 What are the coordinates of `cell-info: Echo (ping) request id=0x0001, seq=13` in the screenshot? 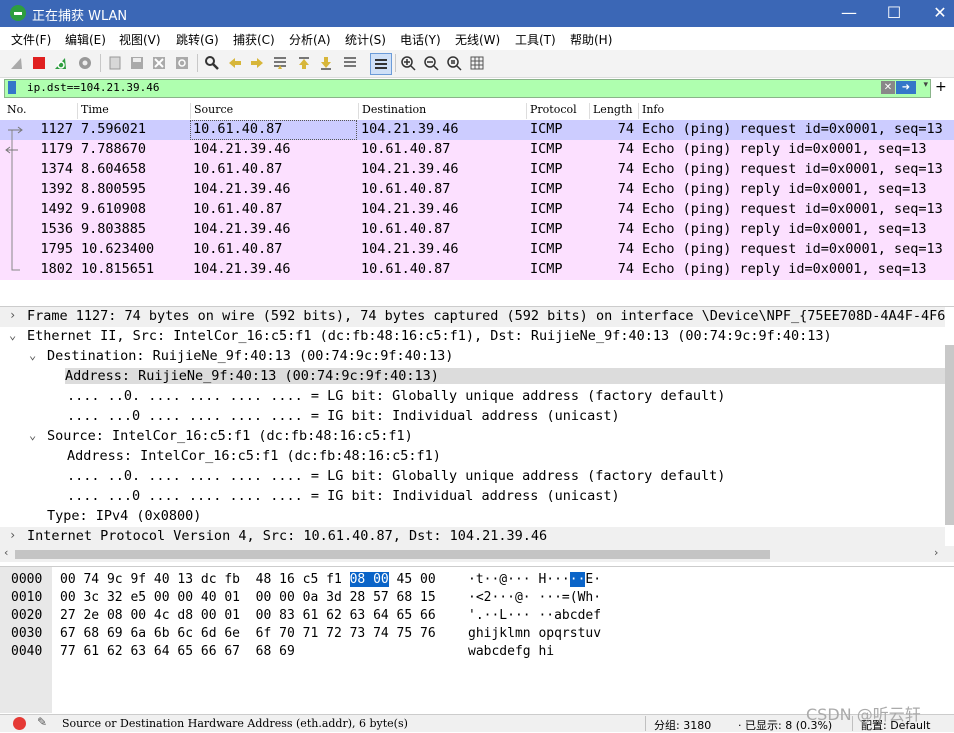 It's located at (792, 249).